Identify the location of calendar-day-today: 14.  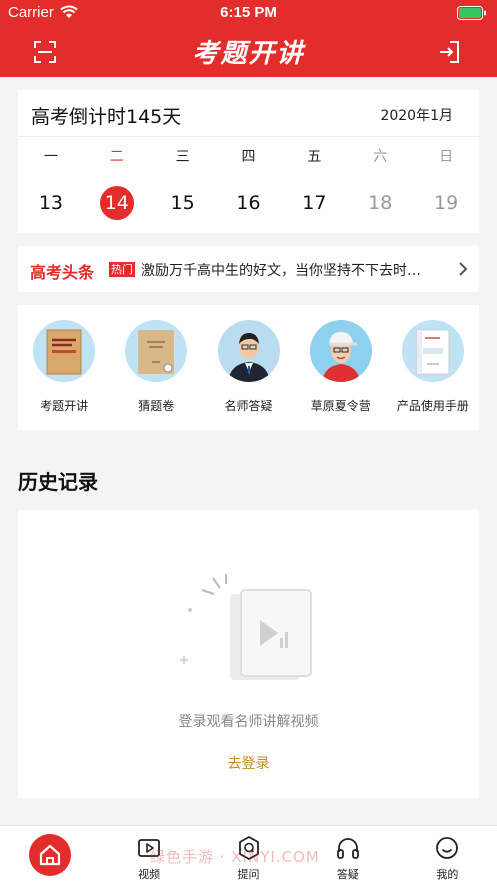
(117, 203).